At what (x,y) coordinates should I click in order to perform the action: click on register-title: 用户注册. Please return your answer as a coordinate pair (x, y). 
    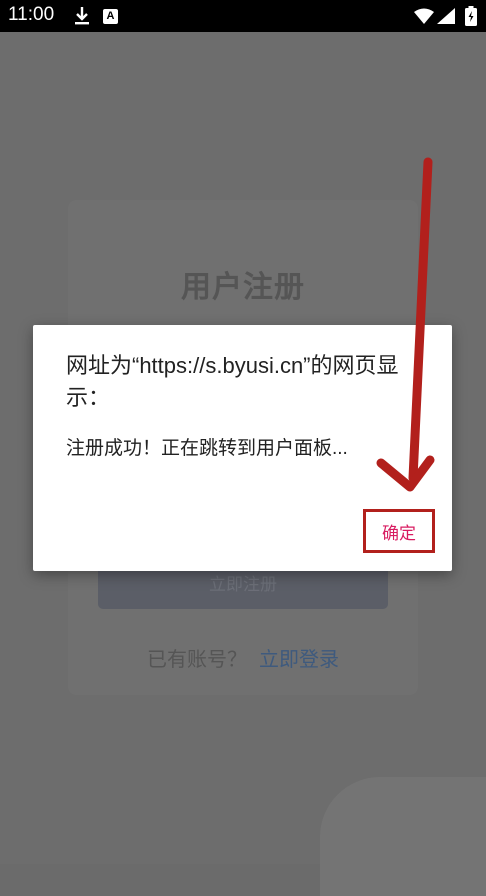
    Looking at the image, I should click on (243, 287).